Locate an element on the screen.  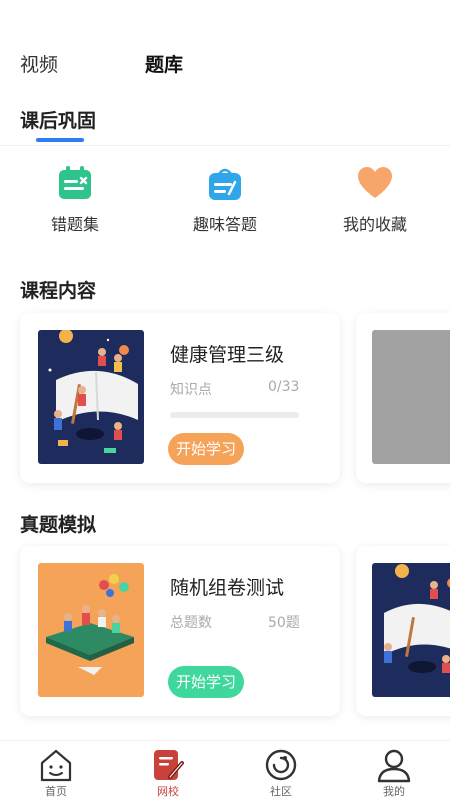
nav-online-school-label: 网校 is located at coordinates (168, 791).